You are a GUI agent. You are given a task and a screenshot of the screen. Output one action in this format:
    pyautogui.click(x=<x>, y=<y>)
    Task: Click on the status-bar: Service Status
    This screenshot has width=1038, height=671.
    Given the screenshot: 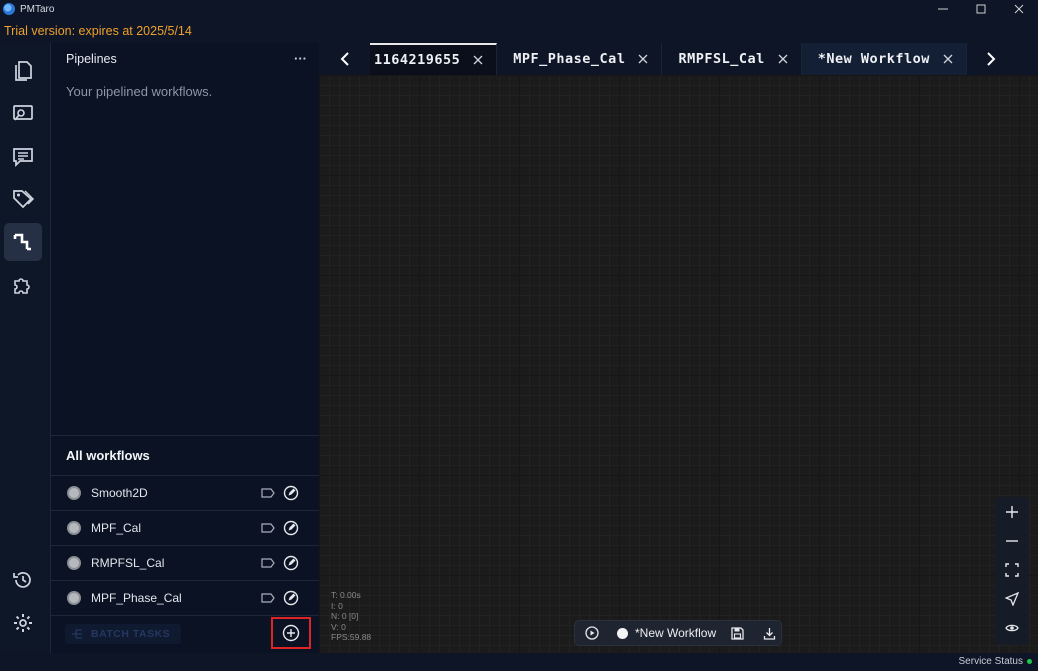 What is the action you would take?
    pyautogui.click(x=519, y=662)
    